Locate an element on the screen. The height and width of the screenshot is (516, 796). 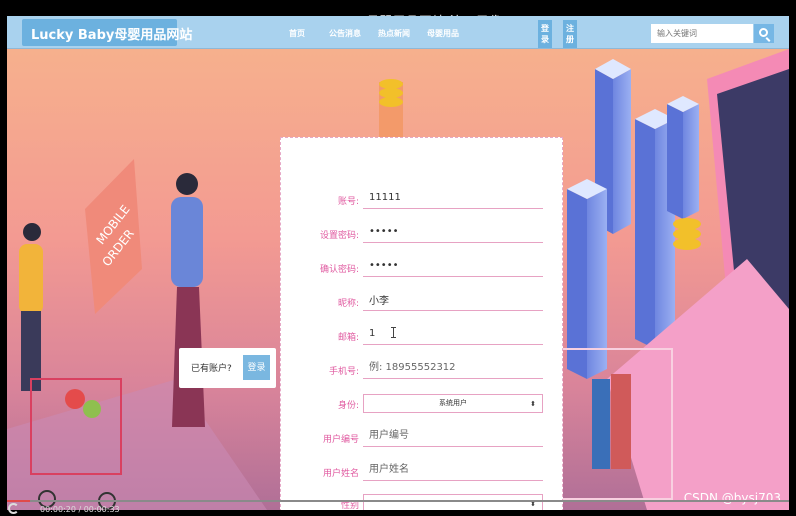
site-logo: Lucky Baby母婴用品网站 is located at coordinates (112, 35).